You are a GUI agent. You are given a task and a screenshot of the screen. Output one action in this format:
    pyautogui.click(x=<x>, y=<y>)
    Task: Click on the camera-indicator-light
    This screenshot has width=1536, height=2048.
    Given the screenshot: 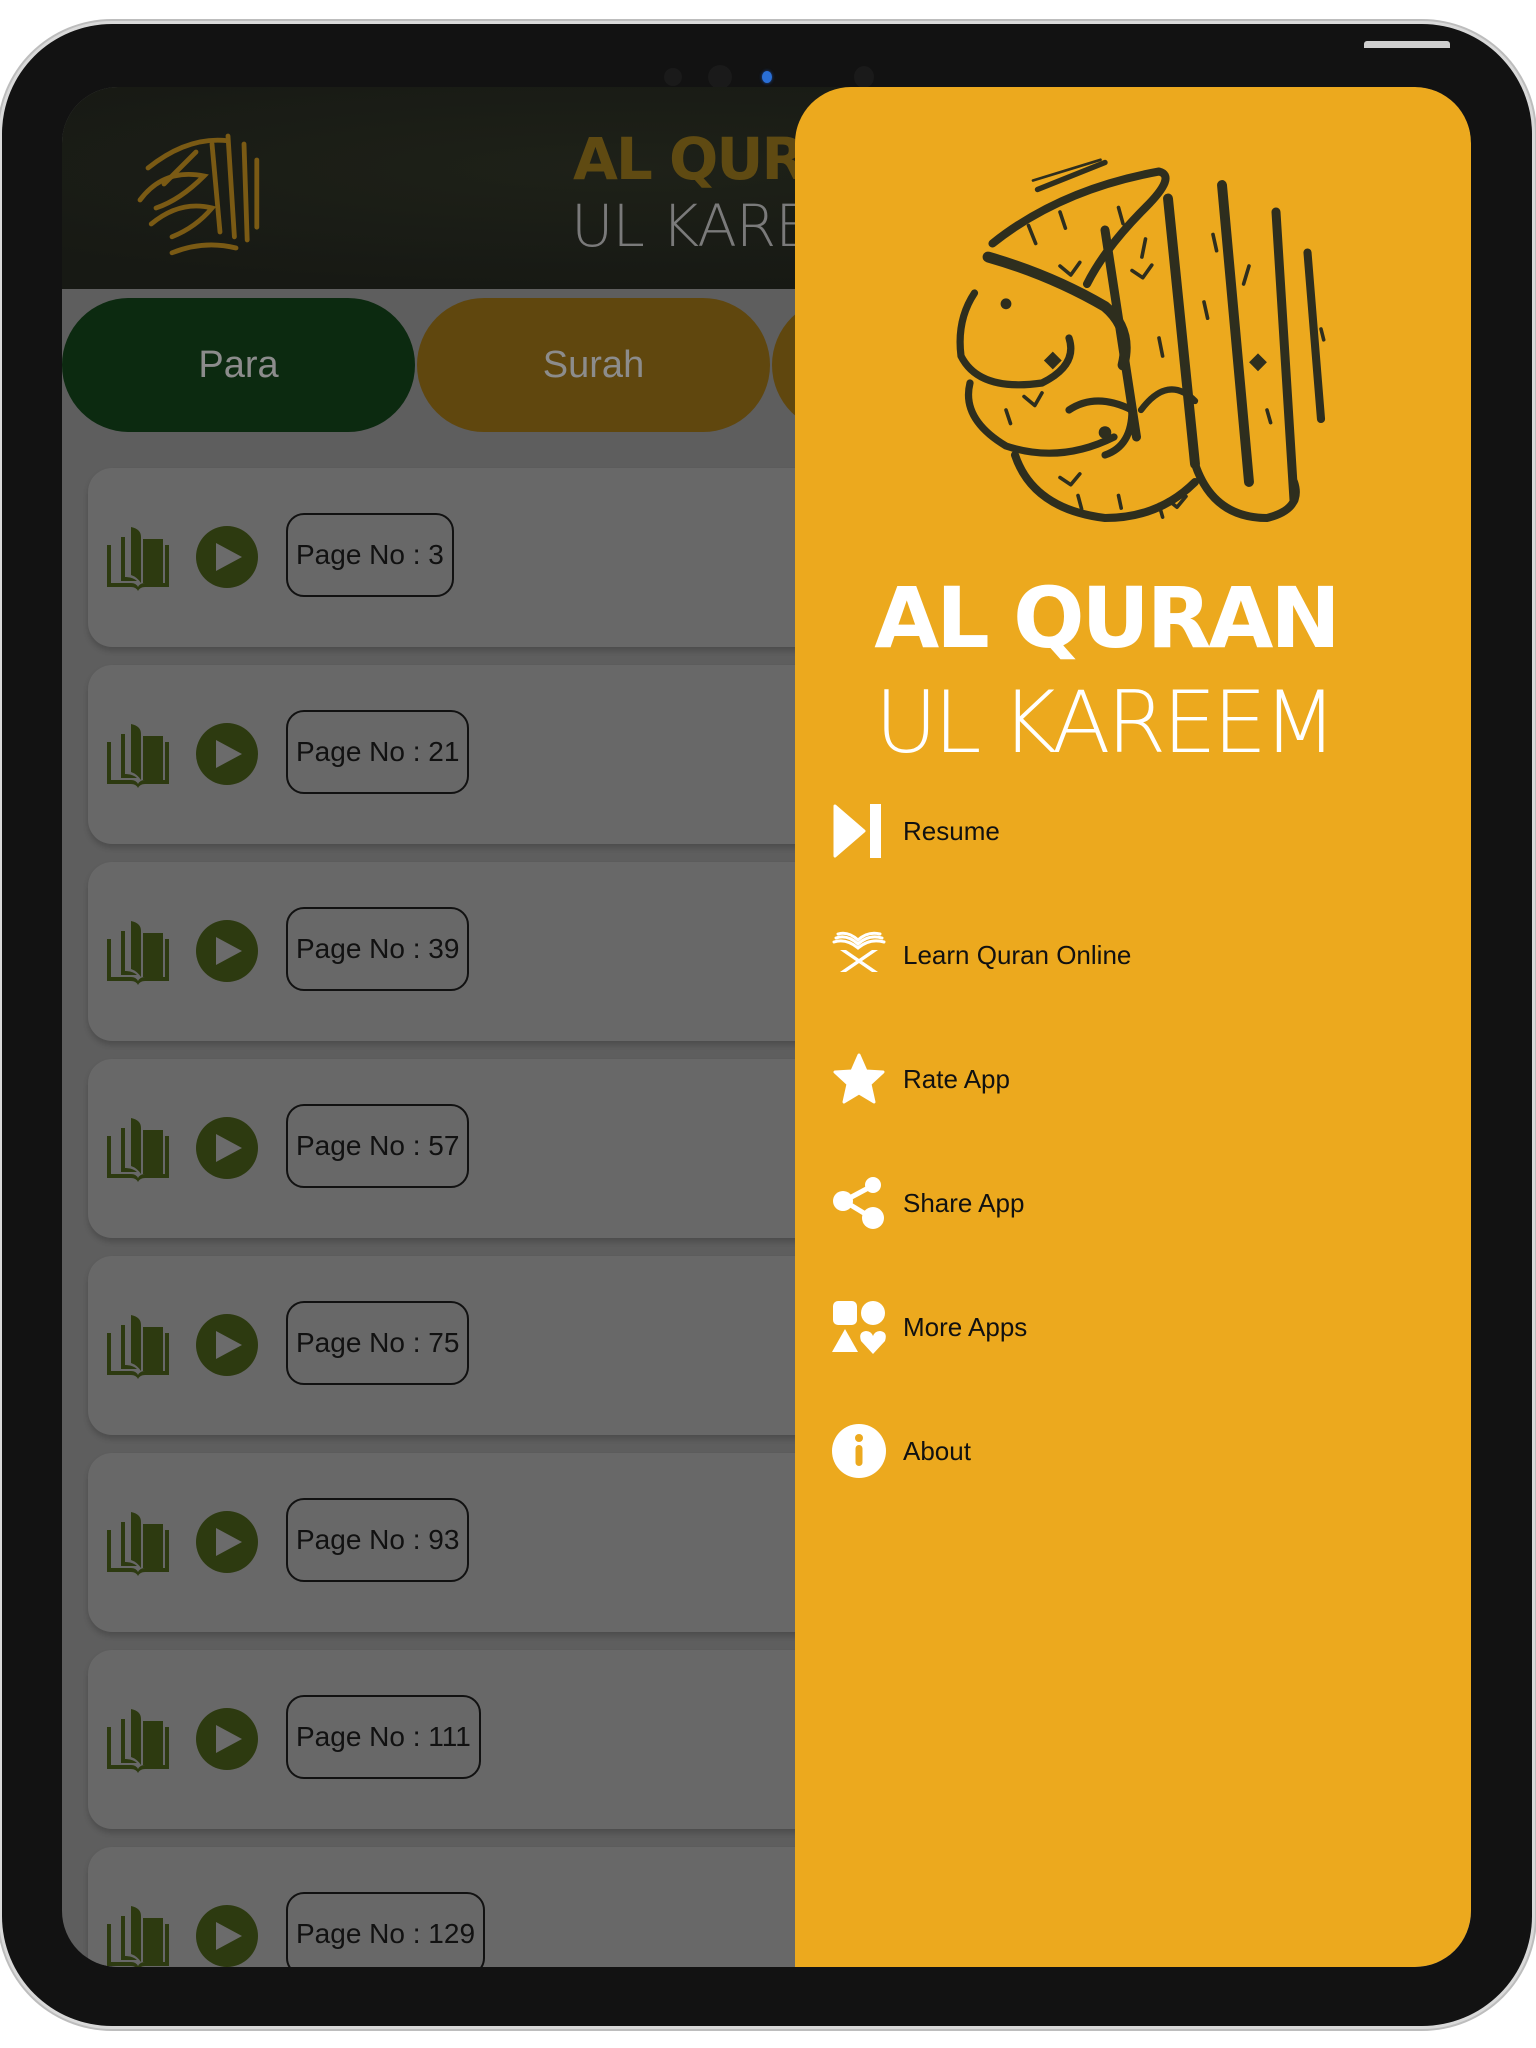 What is the action you would take?
    pyautogui.click(x=767, y=77)
    